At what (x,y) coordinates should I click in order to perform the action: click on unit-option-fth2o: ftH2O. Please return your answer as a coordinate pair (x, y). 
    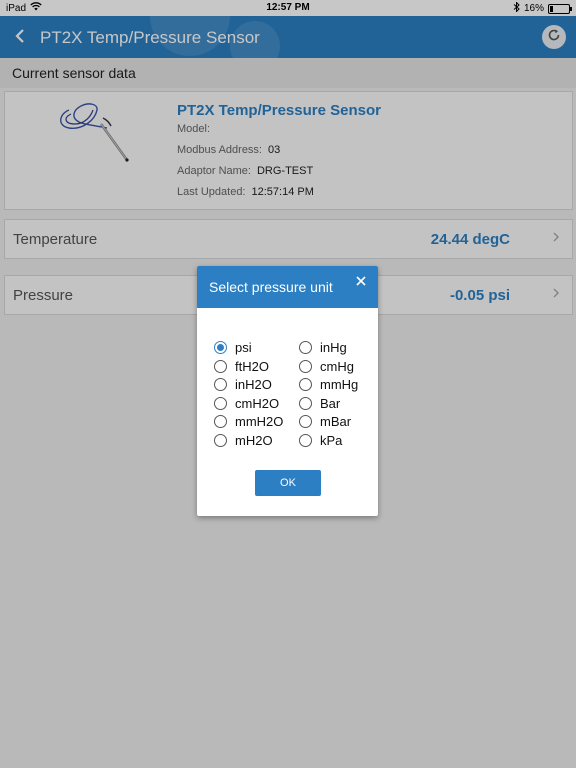
    Looking at the image, I should click on (241, 366).